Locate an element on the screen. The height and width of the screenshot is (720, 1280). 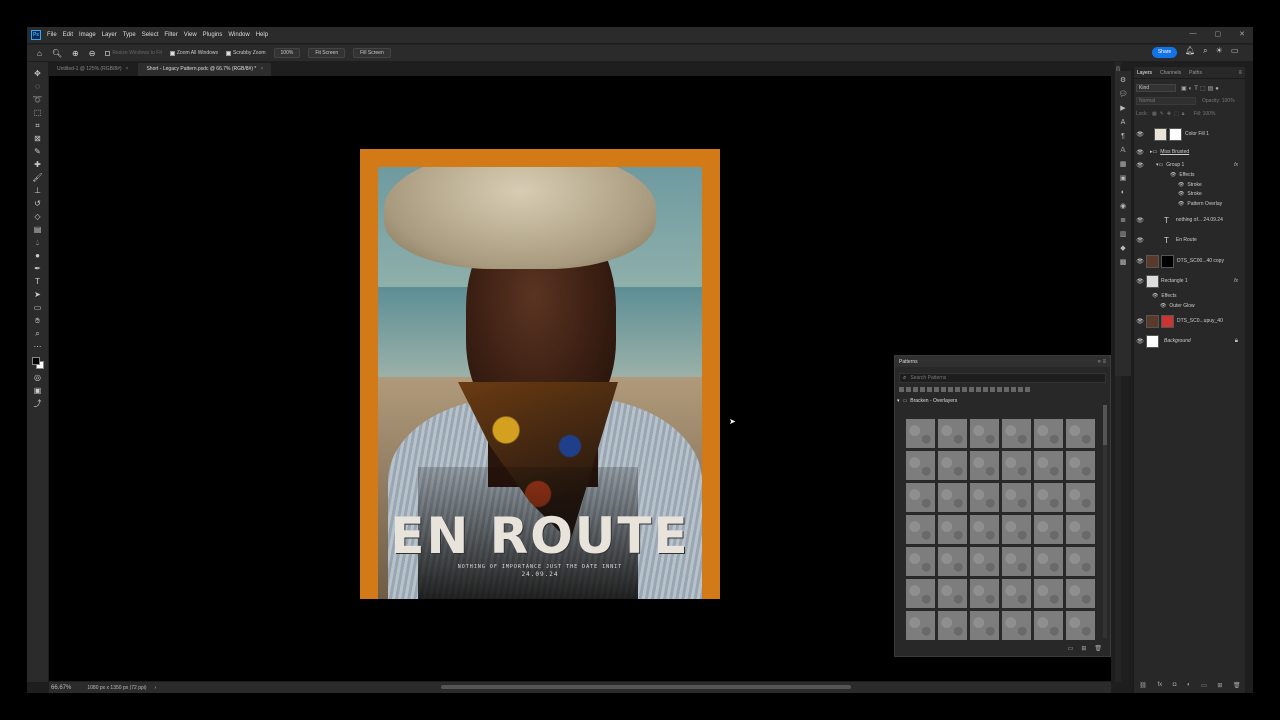
path-select-tool-icon: ➤ is located at coordinates (38, 295).